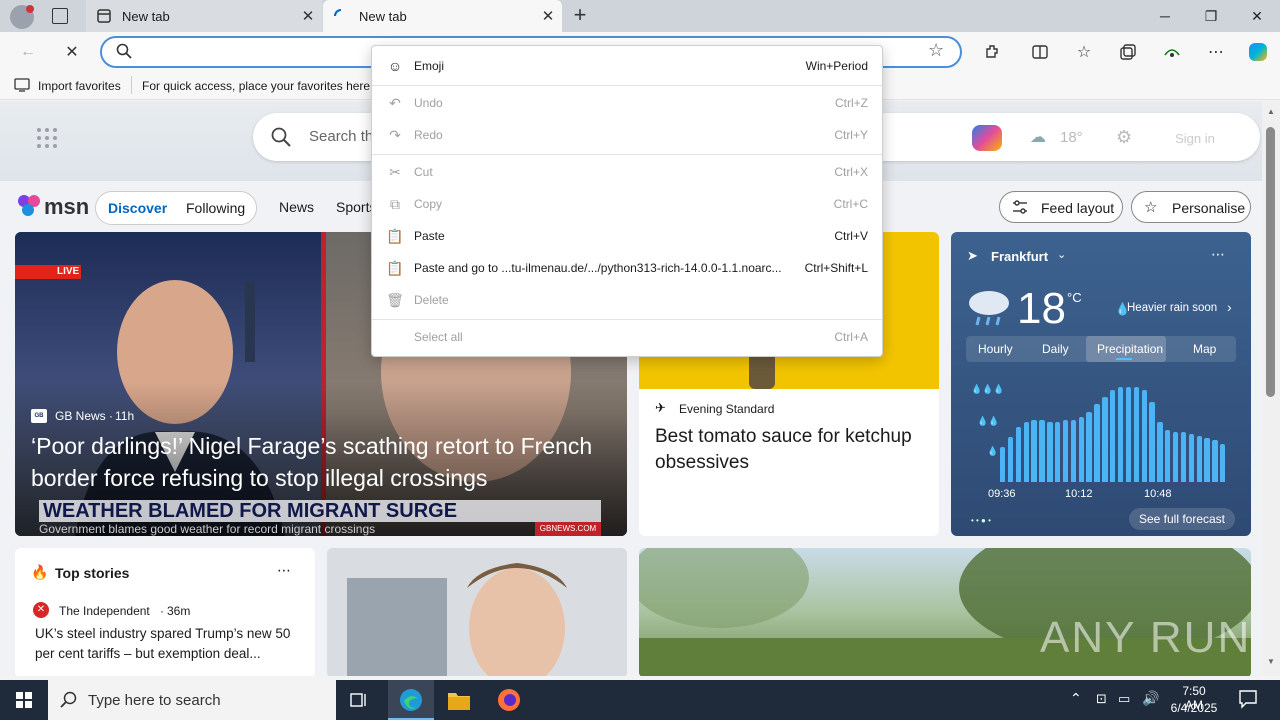 The image size is (1280, 720). What do you see at coordinates (1257, 16) in the screenshot?
I see `close-window-button: ✕` at bounding box center [1257, 16].